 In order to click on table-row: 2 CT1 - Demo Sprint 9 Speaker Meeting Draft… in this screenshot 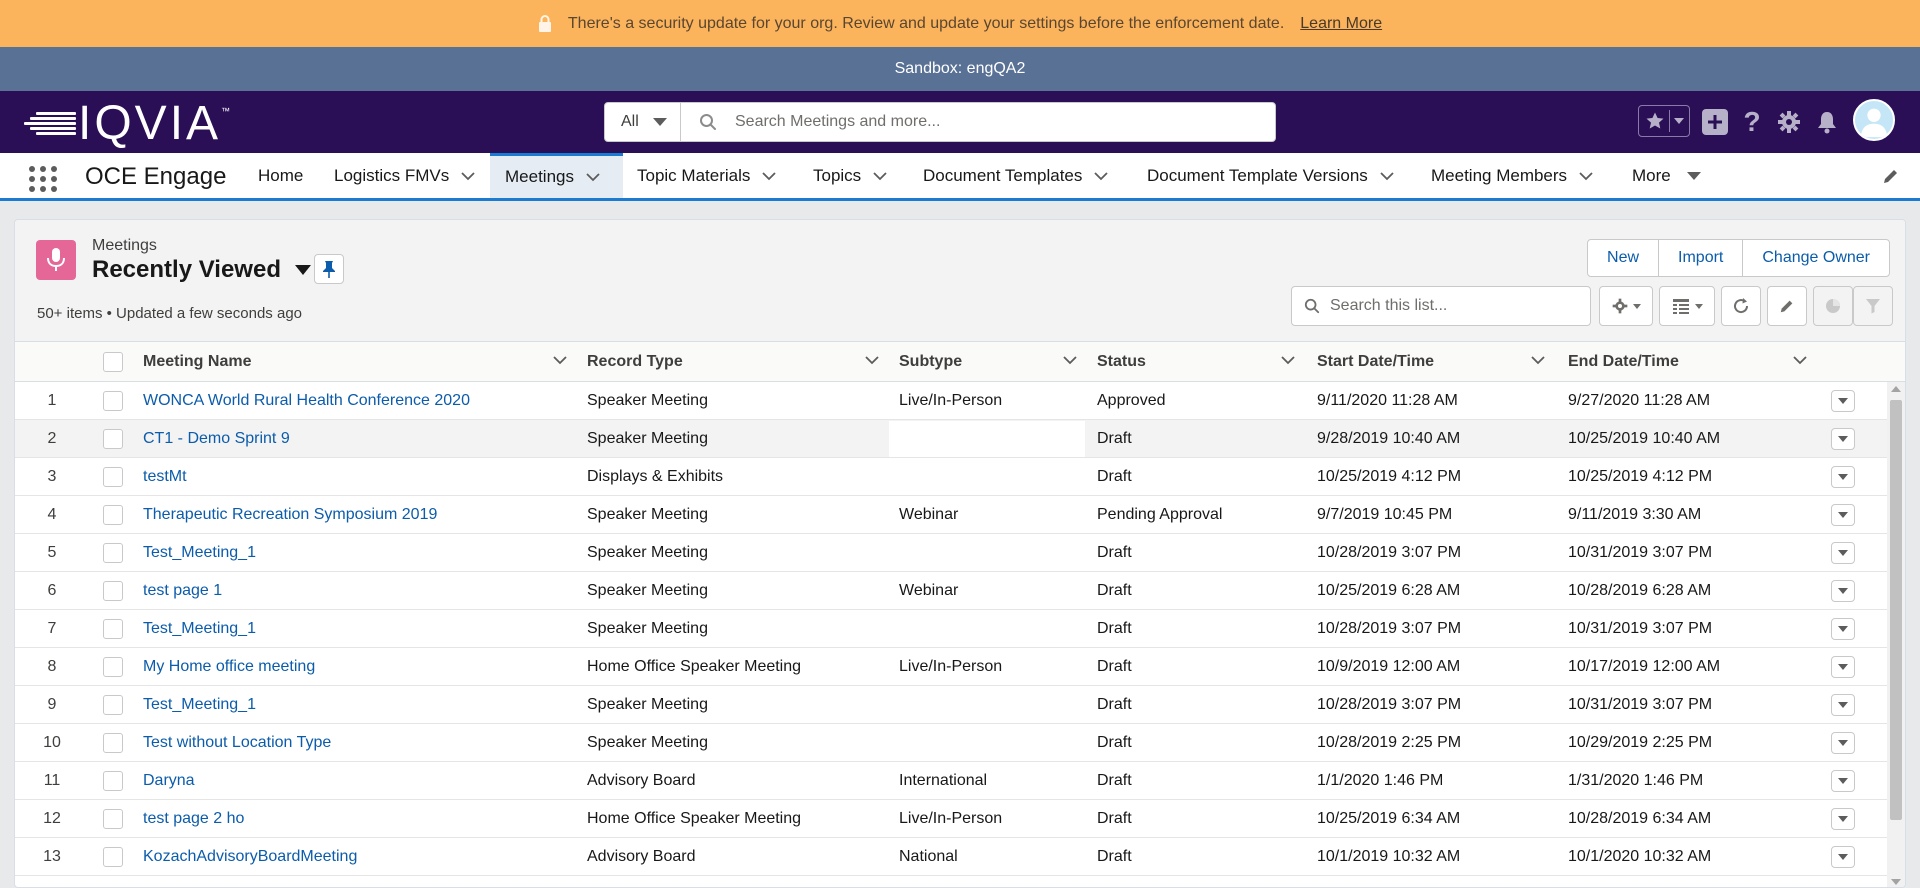, I will do `click(951, 439)`.